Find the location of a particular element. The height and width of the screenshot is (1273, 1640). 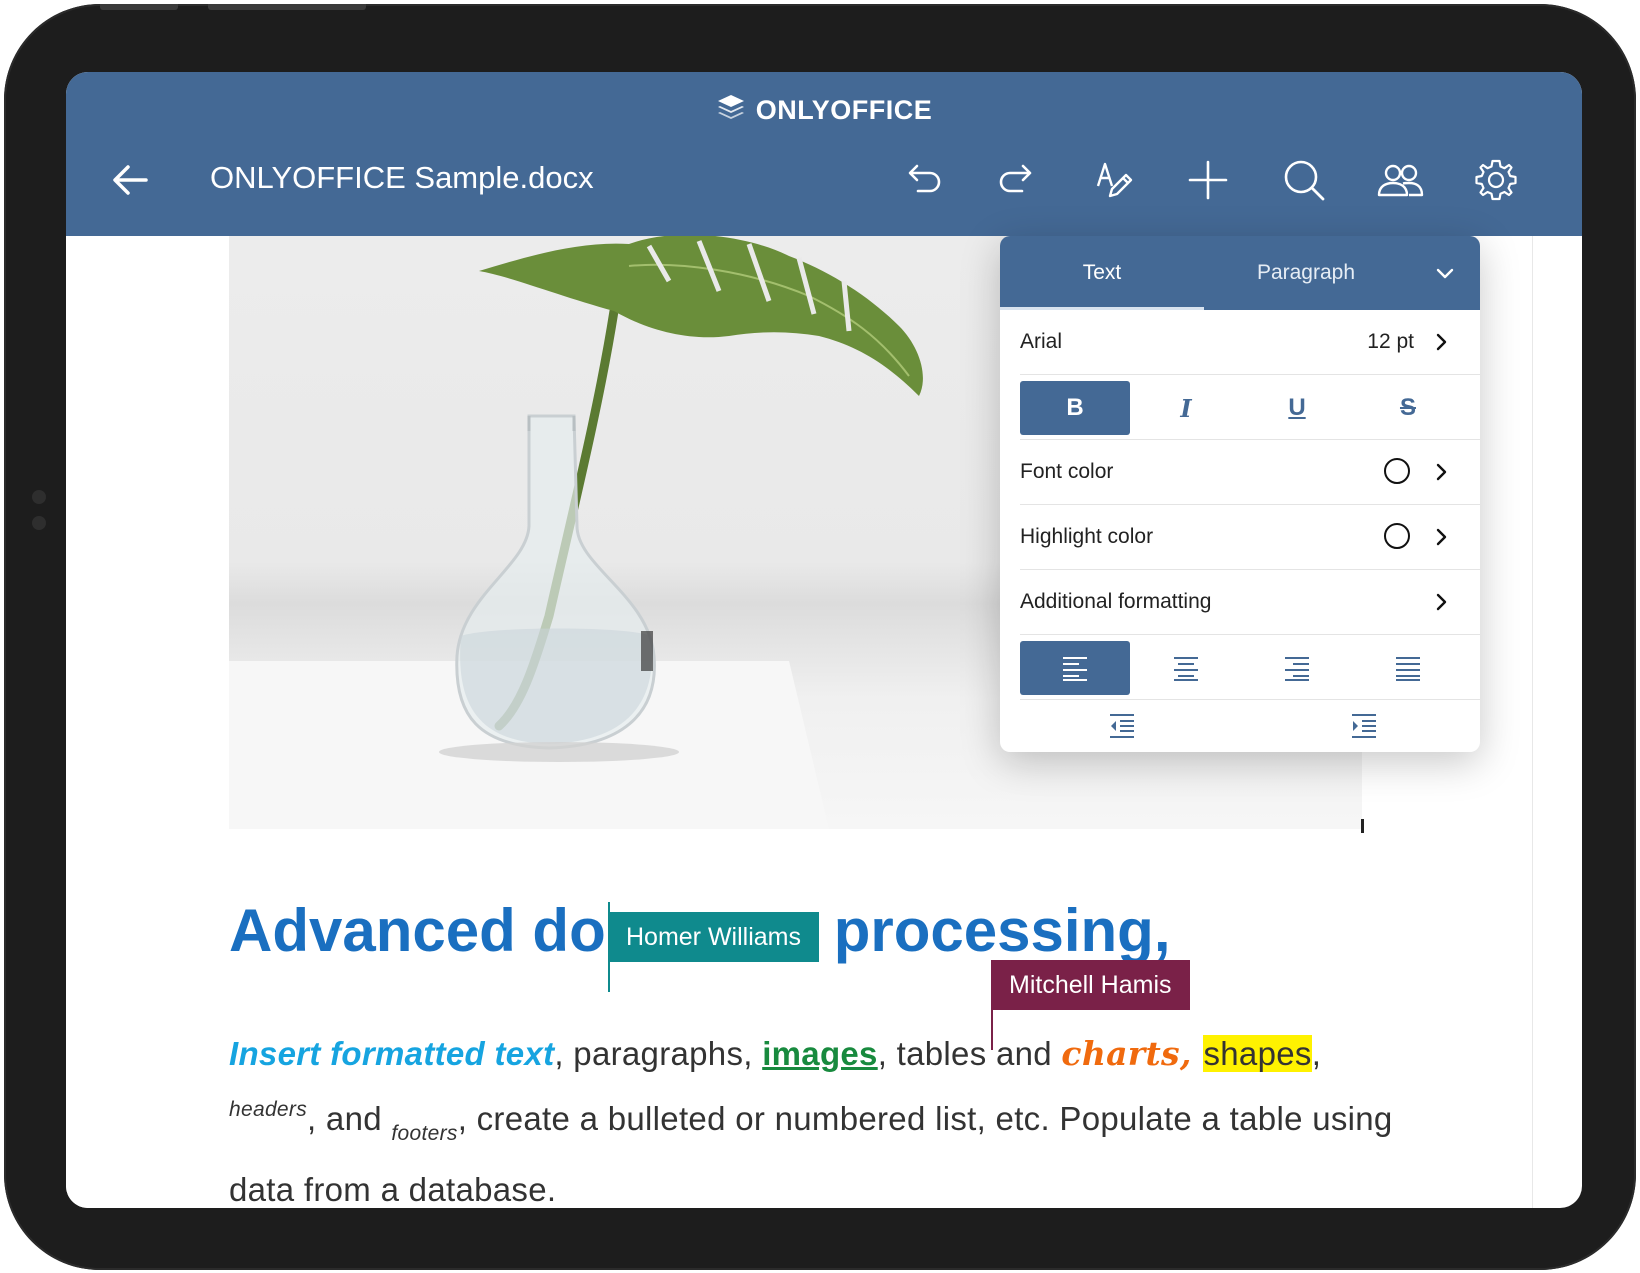

subscript-text: footers is located at coordinates (424, 1133).